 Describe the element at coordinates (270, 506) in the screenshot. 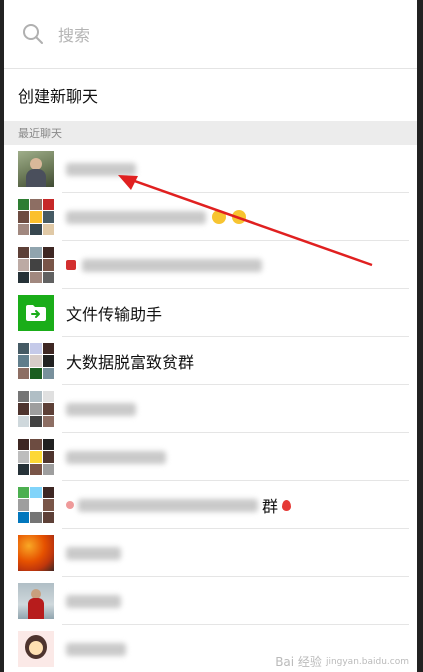

I see `chat-name-suffix: 群` at that location.